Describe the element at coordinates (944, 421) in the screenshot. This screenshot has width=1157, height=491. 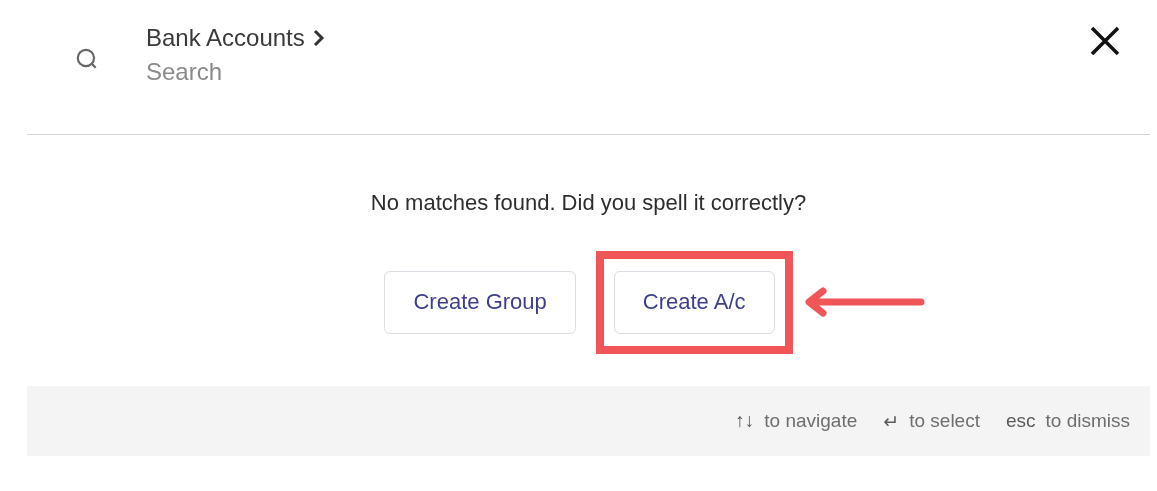
I see `shortcut-hint: to select` at that location.